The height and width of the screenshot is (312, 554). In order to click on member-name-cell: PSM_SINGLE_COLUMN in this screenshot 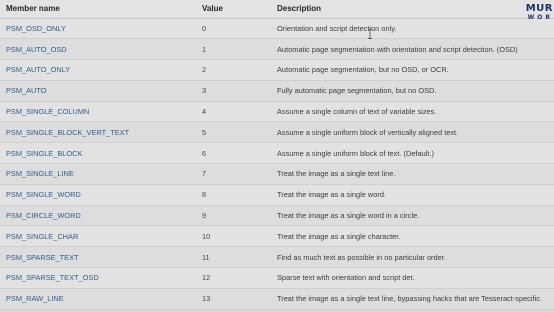, I will do `click(98, 112)`.